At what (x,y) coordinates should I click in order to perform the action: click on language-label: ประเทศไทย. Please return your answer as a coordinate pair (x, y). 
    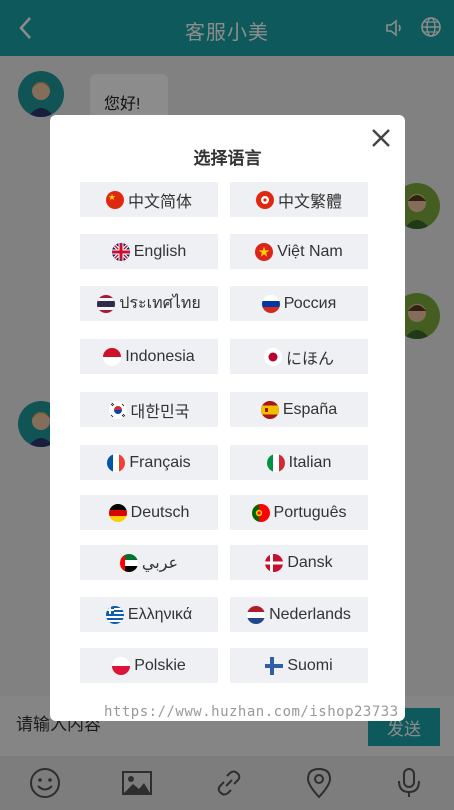
    Looking at the image, I should click on (160, 303).